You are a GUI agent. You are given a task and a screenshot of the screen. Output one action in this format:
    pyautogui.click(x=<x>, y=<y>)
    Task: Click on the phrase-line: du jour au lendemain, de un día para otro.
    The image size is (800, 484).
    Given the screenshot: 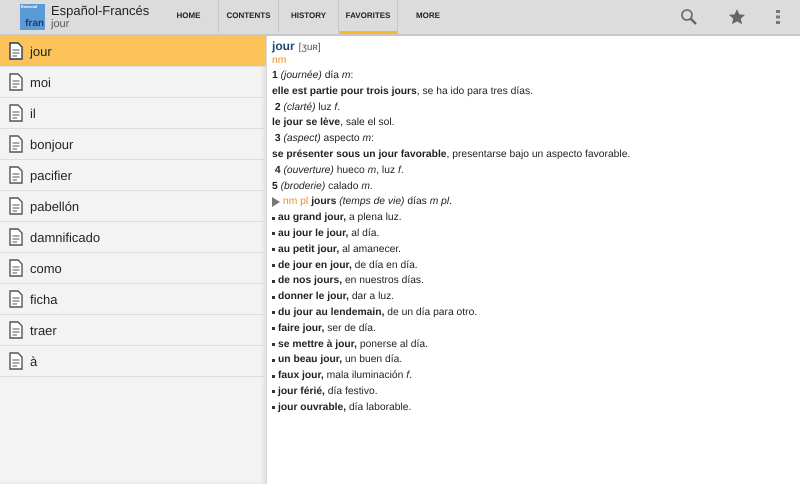 What is the action you would take?
    pyautogui.click(x=378, y=313)
    